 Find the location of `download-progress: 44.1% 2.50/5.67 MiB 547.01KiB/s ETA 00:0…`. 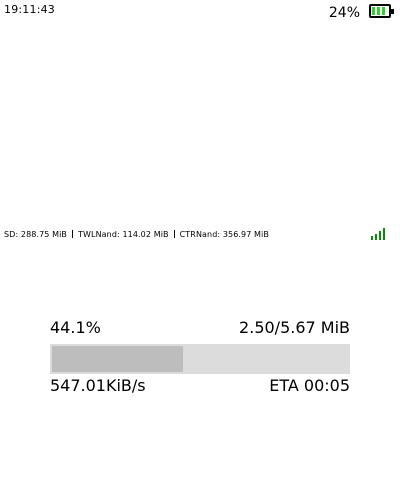

download-progress: 44.1% 2.50/5.67 MiB 547.01KiB/s ETA 00:0… is located at coordinates (200, 358).